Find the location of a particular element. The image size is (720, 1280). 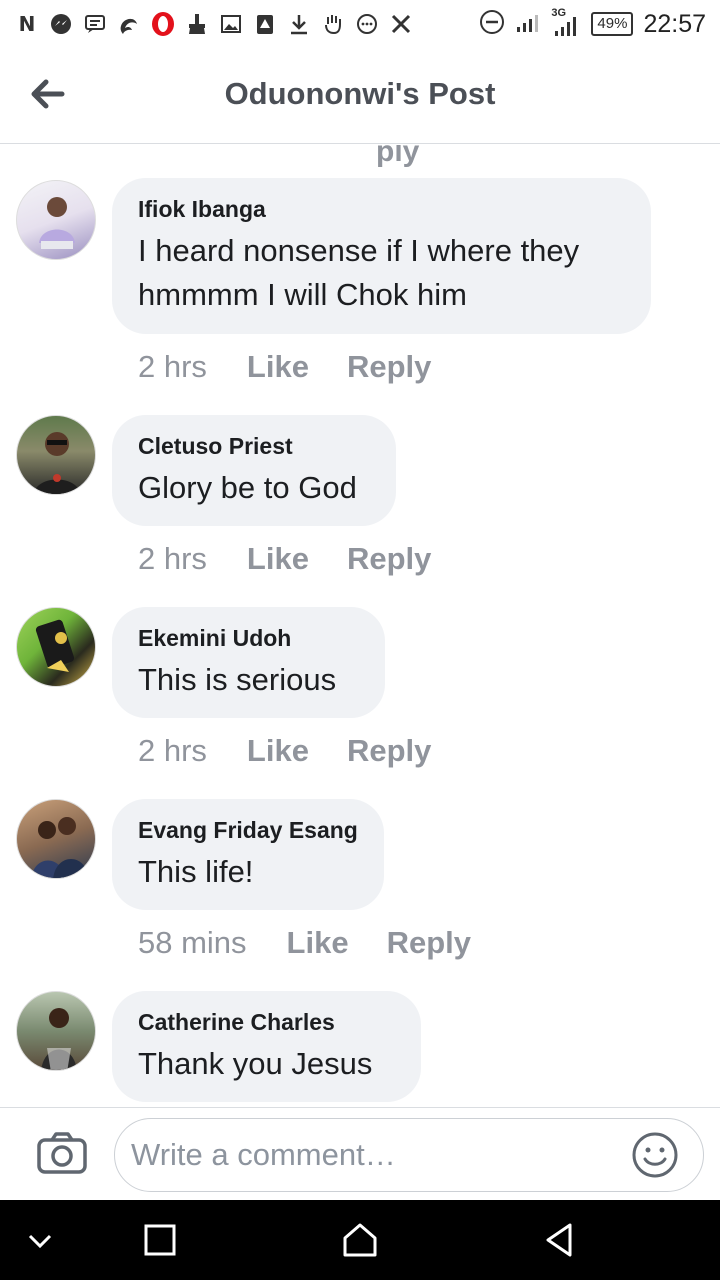

commenter-name: Cletuso Priest is located at coordinates (254, 446).